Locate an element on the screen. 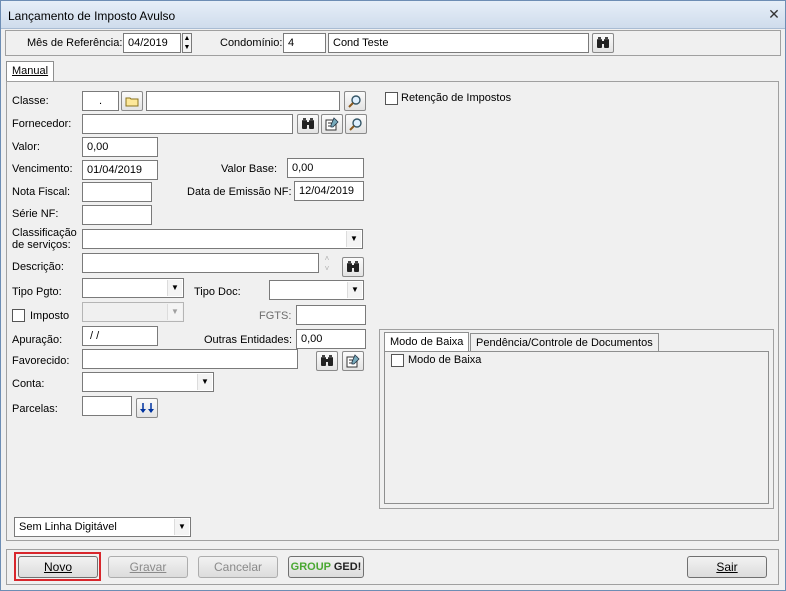  favorecido-label: Favorecido: is located at coordinates (41, 361).